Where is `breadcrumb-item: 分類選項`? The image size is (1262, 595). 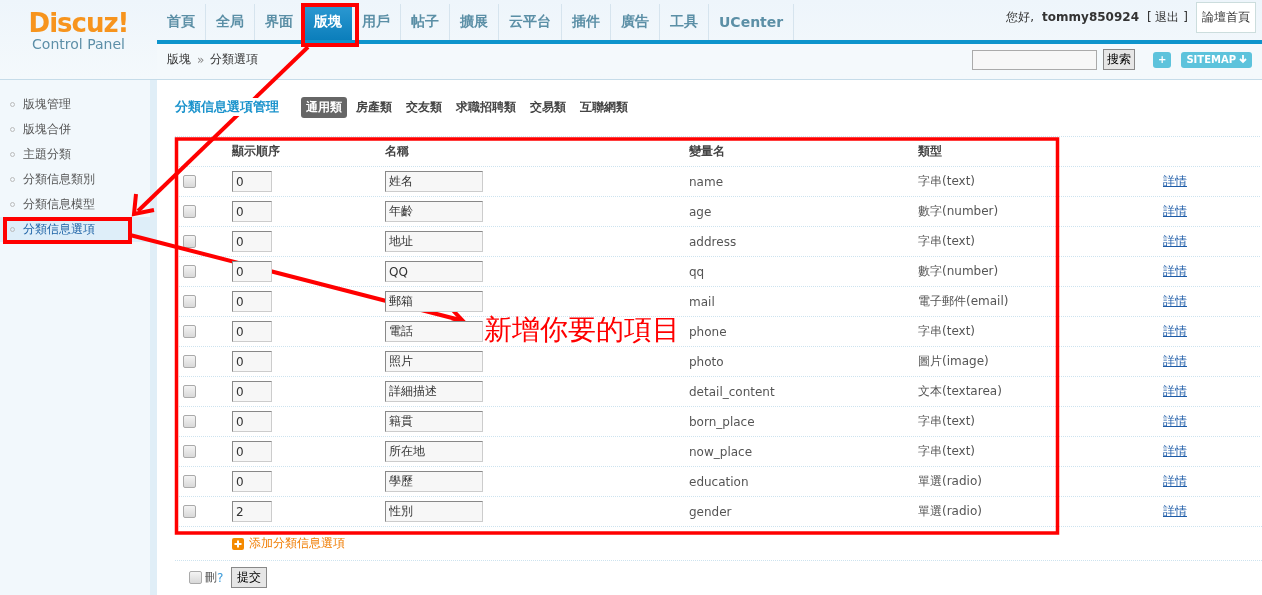
breadcrumb-item: 分類選項 is located at coordinates (234, 59).